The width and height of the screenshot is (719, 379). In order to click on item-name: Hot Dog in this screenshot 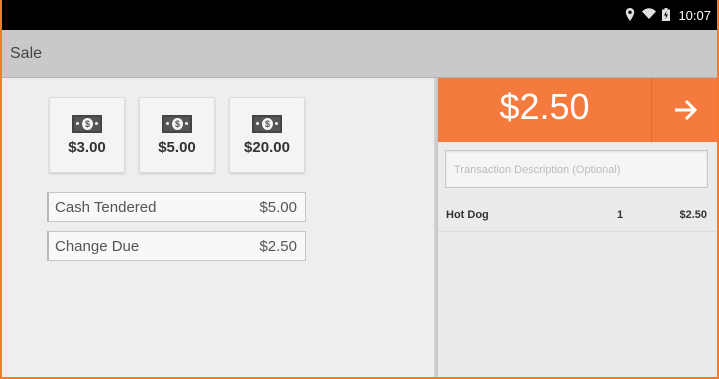, I will do `click(467, 215)`.